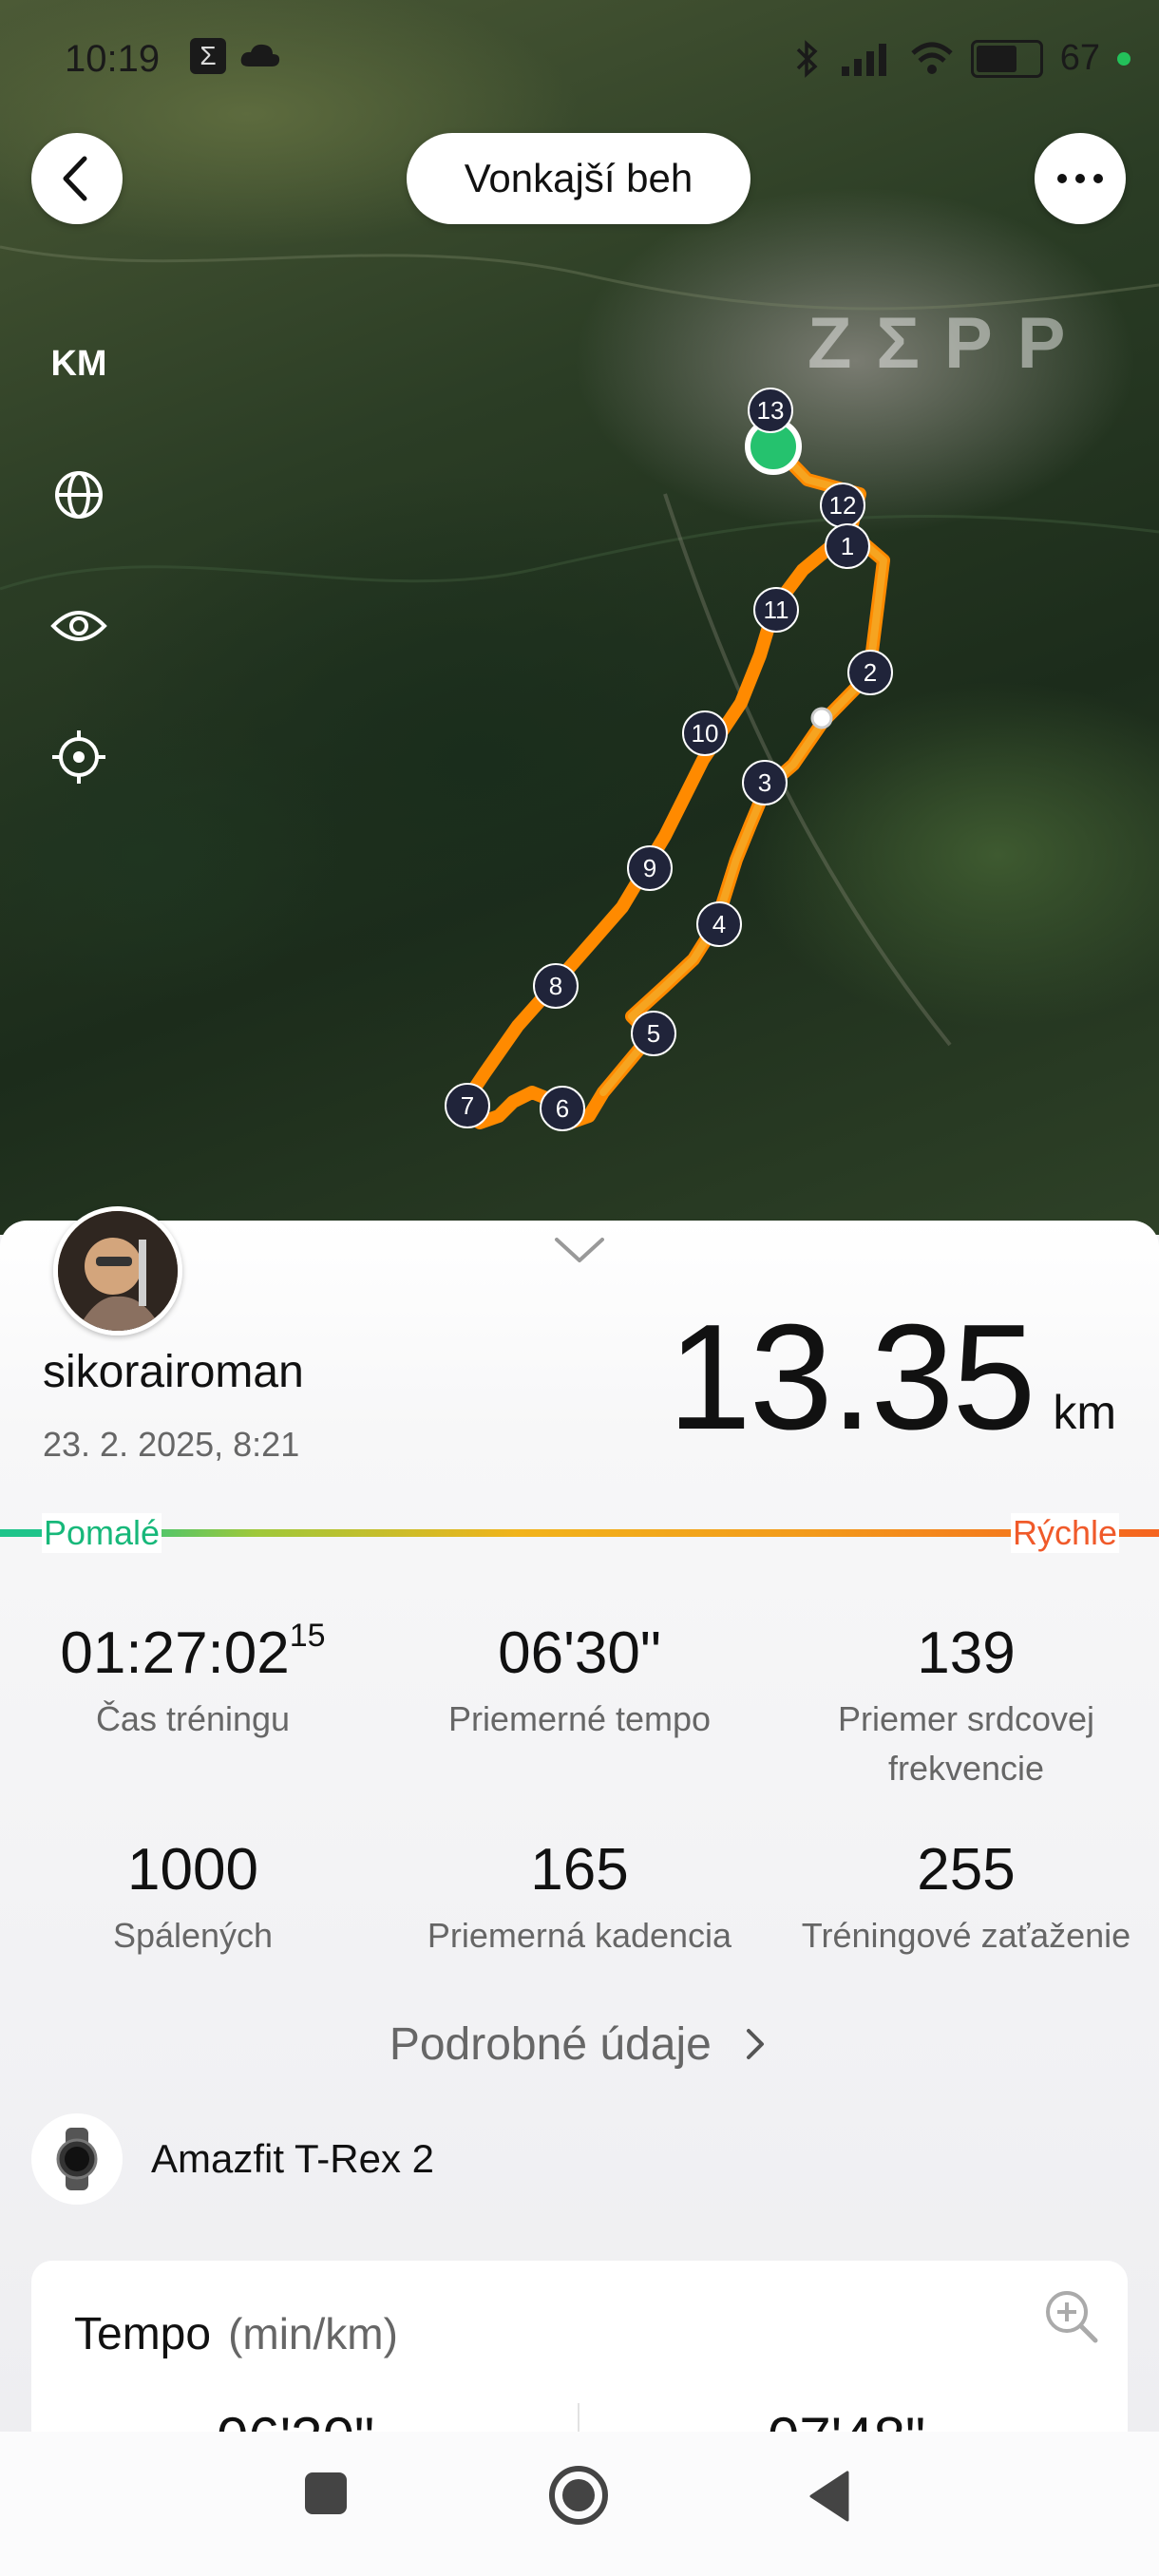 The height and width of the screenshot is (2576, 1159). I want to click on km-marker-5: 5, so click(653, 1033).